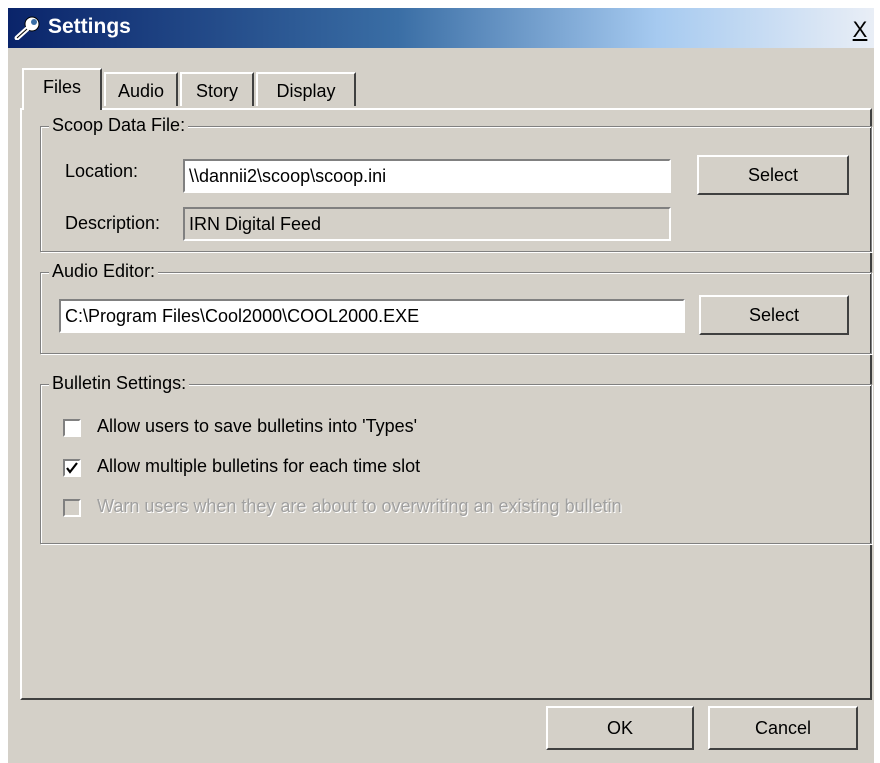 The width and height of the screenshot is (880, 763). What do you see at coordinates (441, 28) in the screenshot?
I see `title-bar: Settings X` at bounding box center [441, 28].